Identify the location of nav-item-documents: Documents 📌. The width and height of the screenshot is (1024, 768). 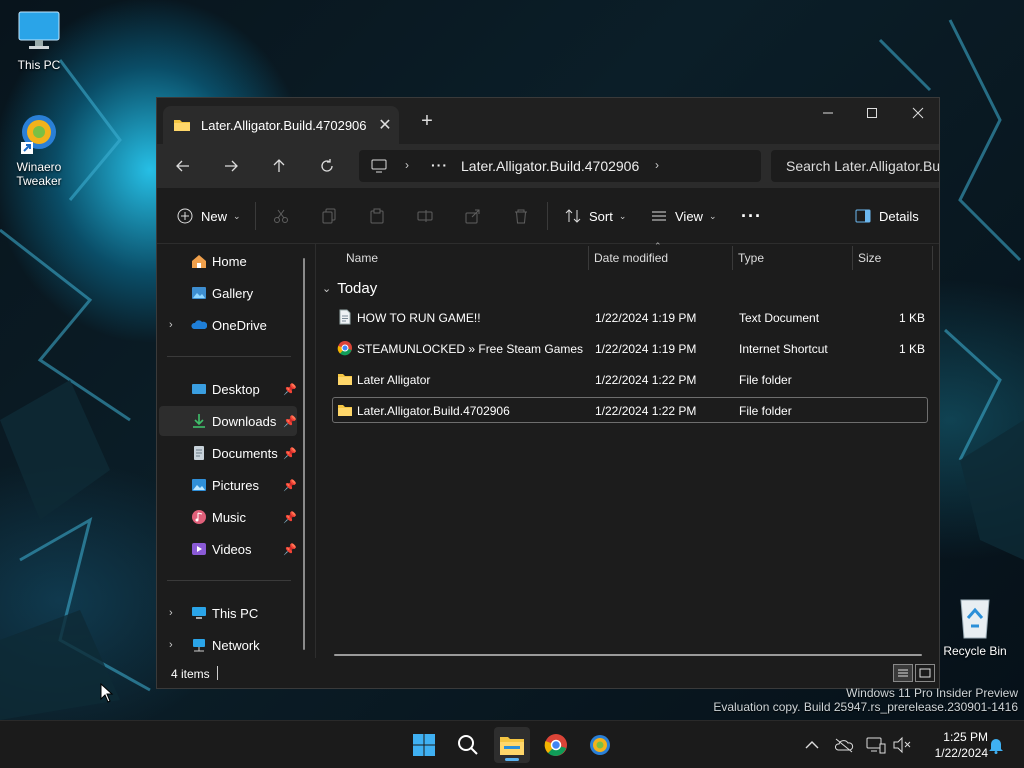
(228, 453).